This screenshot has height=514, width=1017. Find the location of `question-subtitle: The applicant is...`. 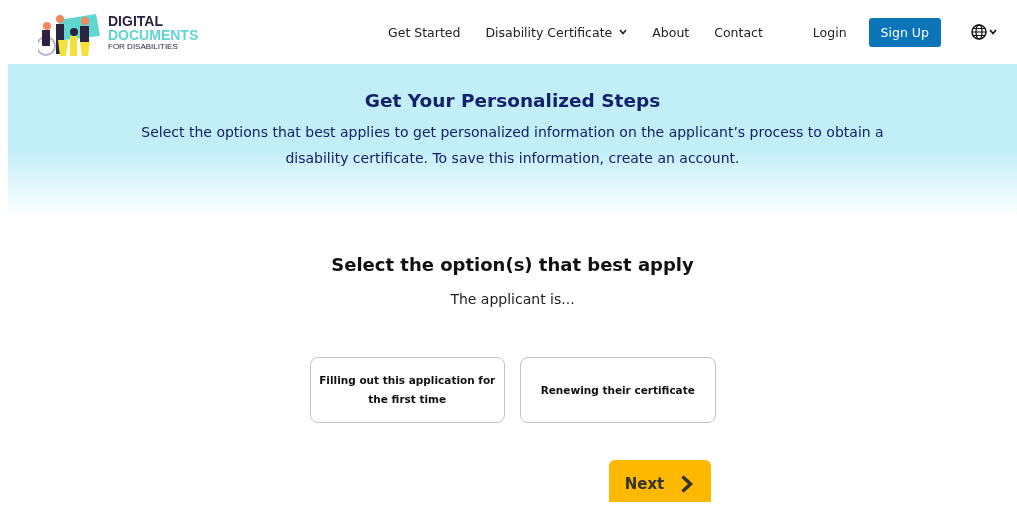

question-subtitle: The applicant is... is located at coordinates (512, 299).